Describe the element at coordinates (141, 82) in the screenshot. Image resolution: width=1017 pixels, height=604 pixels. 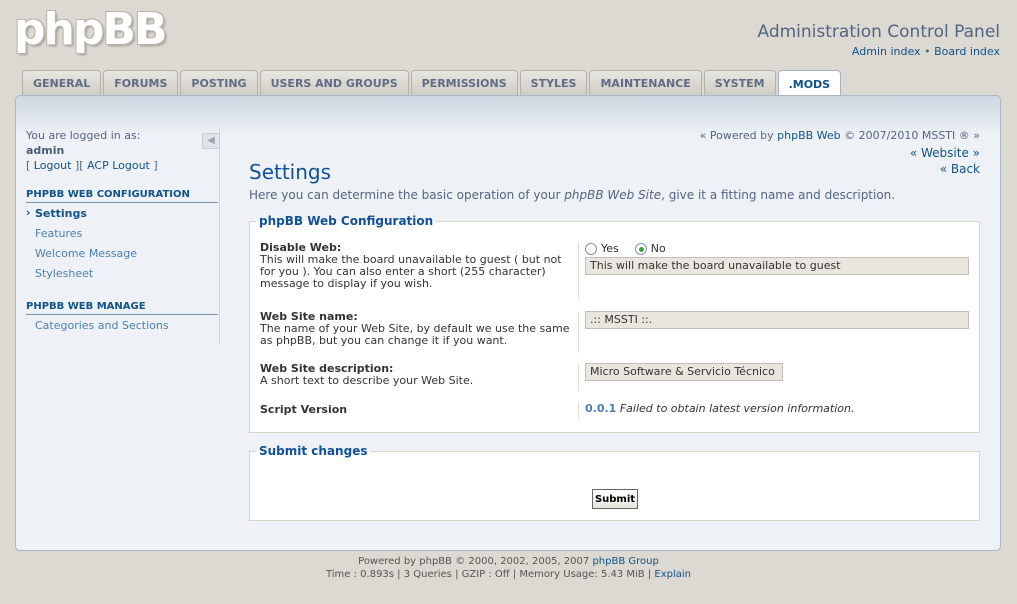
I see `tab-forums: FORUMS` at that location.